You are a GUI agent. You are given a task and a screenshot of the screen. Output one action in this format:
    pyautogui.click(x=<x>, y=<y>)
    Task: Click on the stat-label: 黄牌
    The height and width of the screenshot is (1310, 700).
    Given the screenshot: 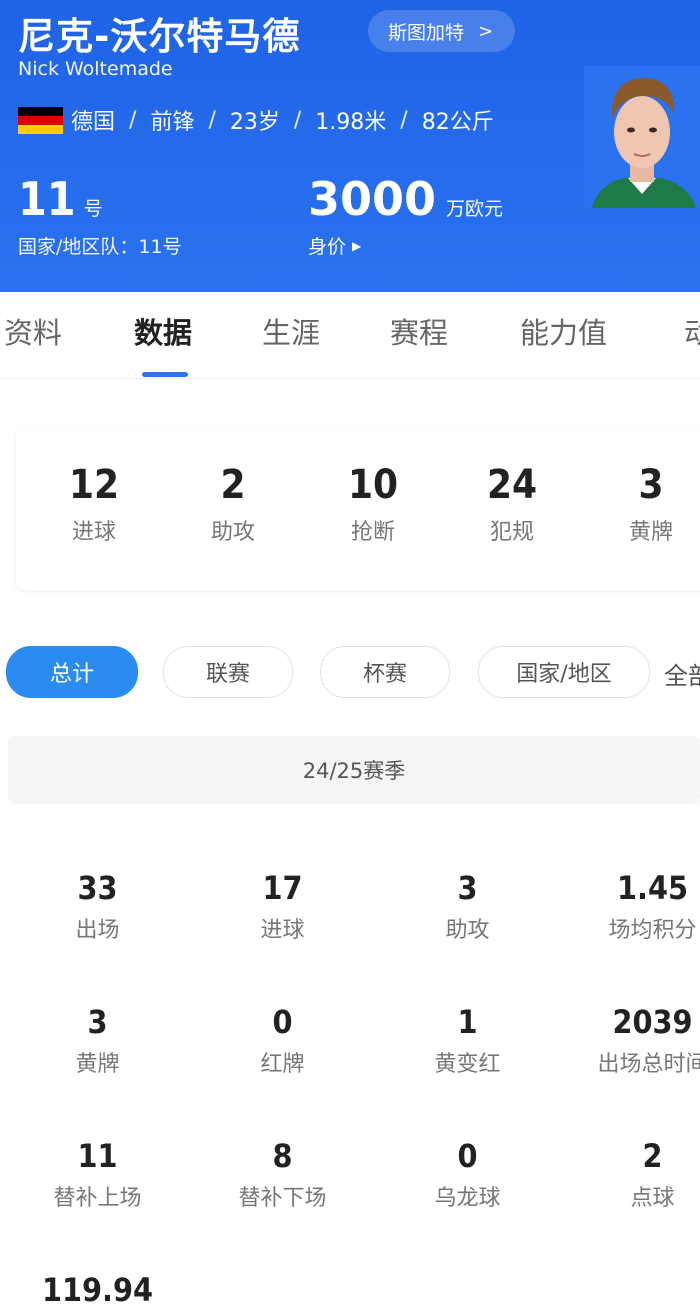 What is the action you would take?
    pyautogui.click(x=97, y=1064)
    